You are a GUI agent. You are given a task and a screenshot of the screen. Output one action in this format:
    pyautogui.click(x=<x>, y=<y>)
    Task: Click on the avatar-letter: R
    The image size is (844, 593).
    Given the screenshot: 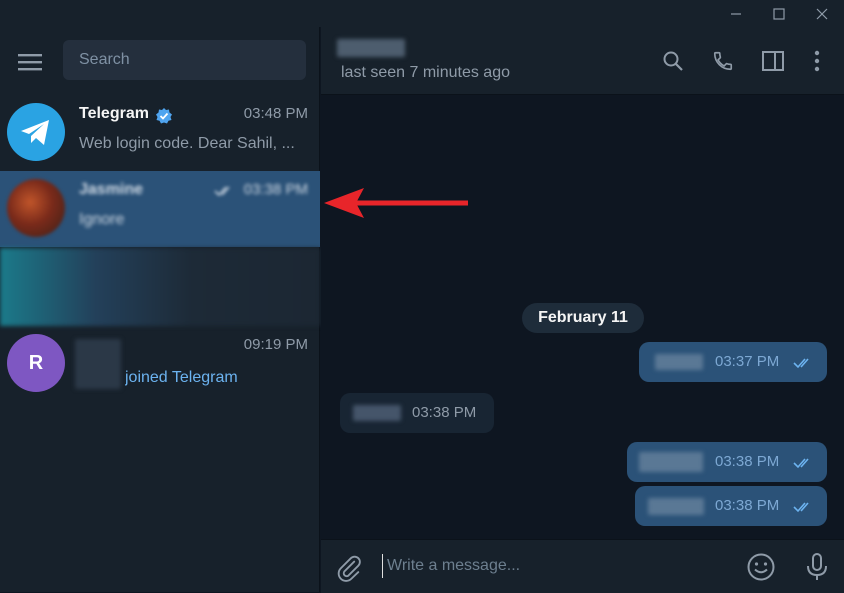 What is the action you would take?
    pyautogui.click(x=36, y=362)
    